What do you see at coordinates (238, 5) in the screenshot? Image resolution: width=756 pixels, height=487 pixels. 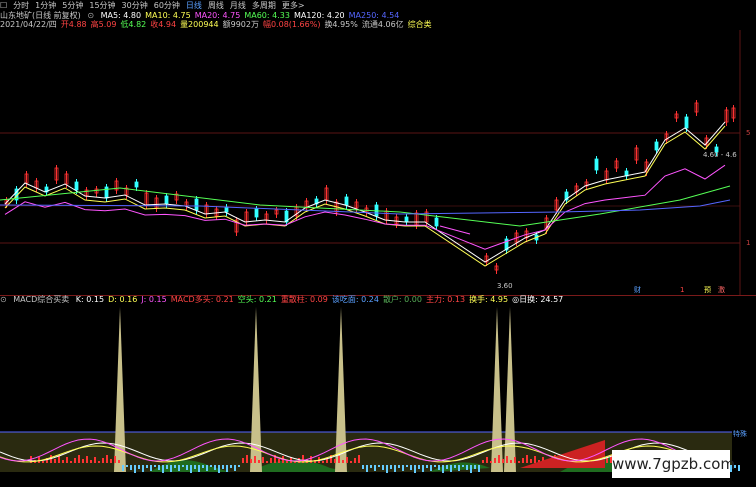 I see `tab-9: 月线` at bounding box center [238, 5].